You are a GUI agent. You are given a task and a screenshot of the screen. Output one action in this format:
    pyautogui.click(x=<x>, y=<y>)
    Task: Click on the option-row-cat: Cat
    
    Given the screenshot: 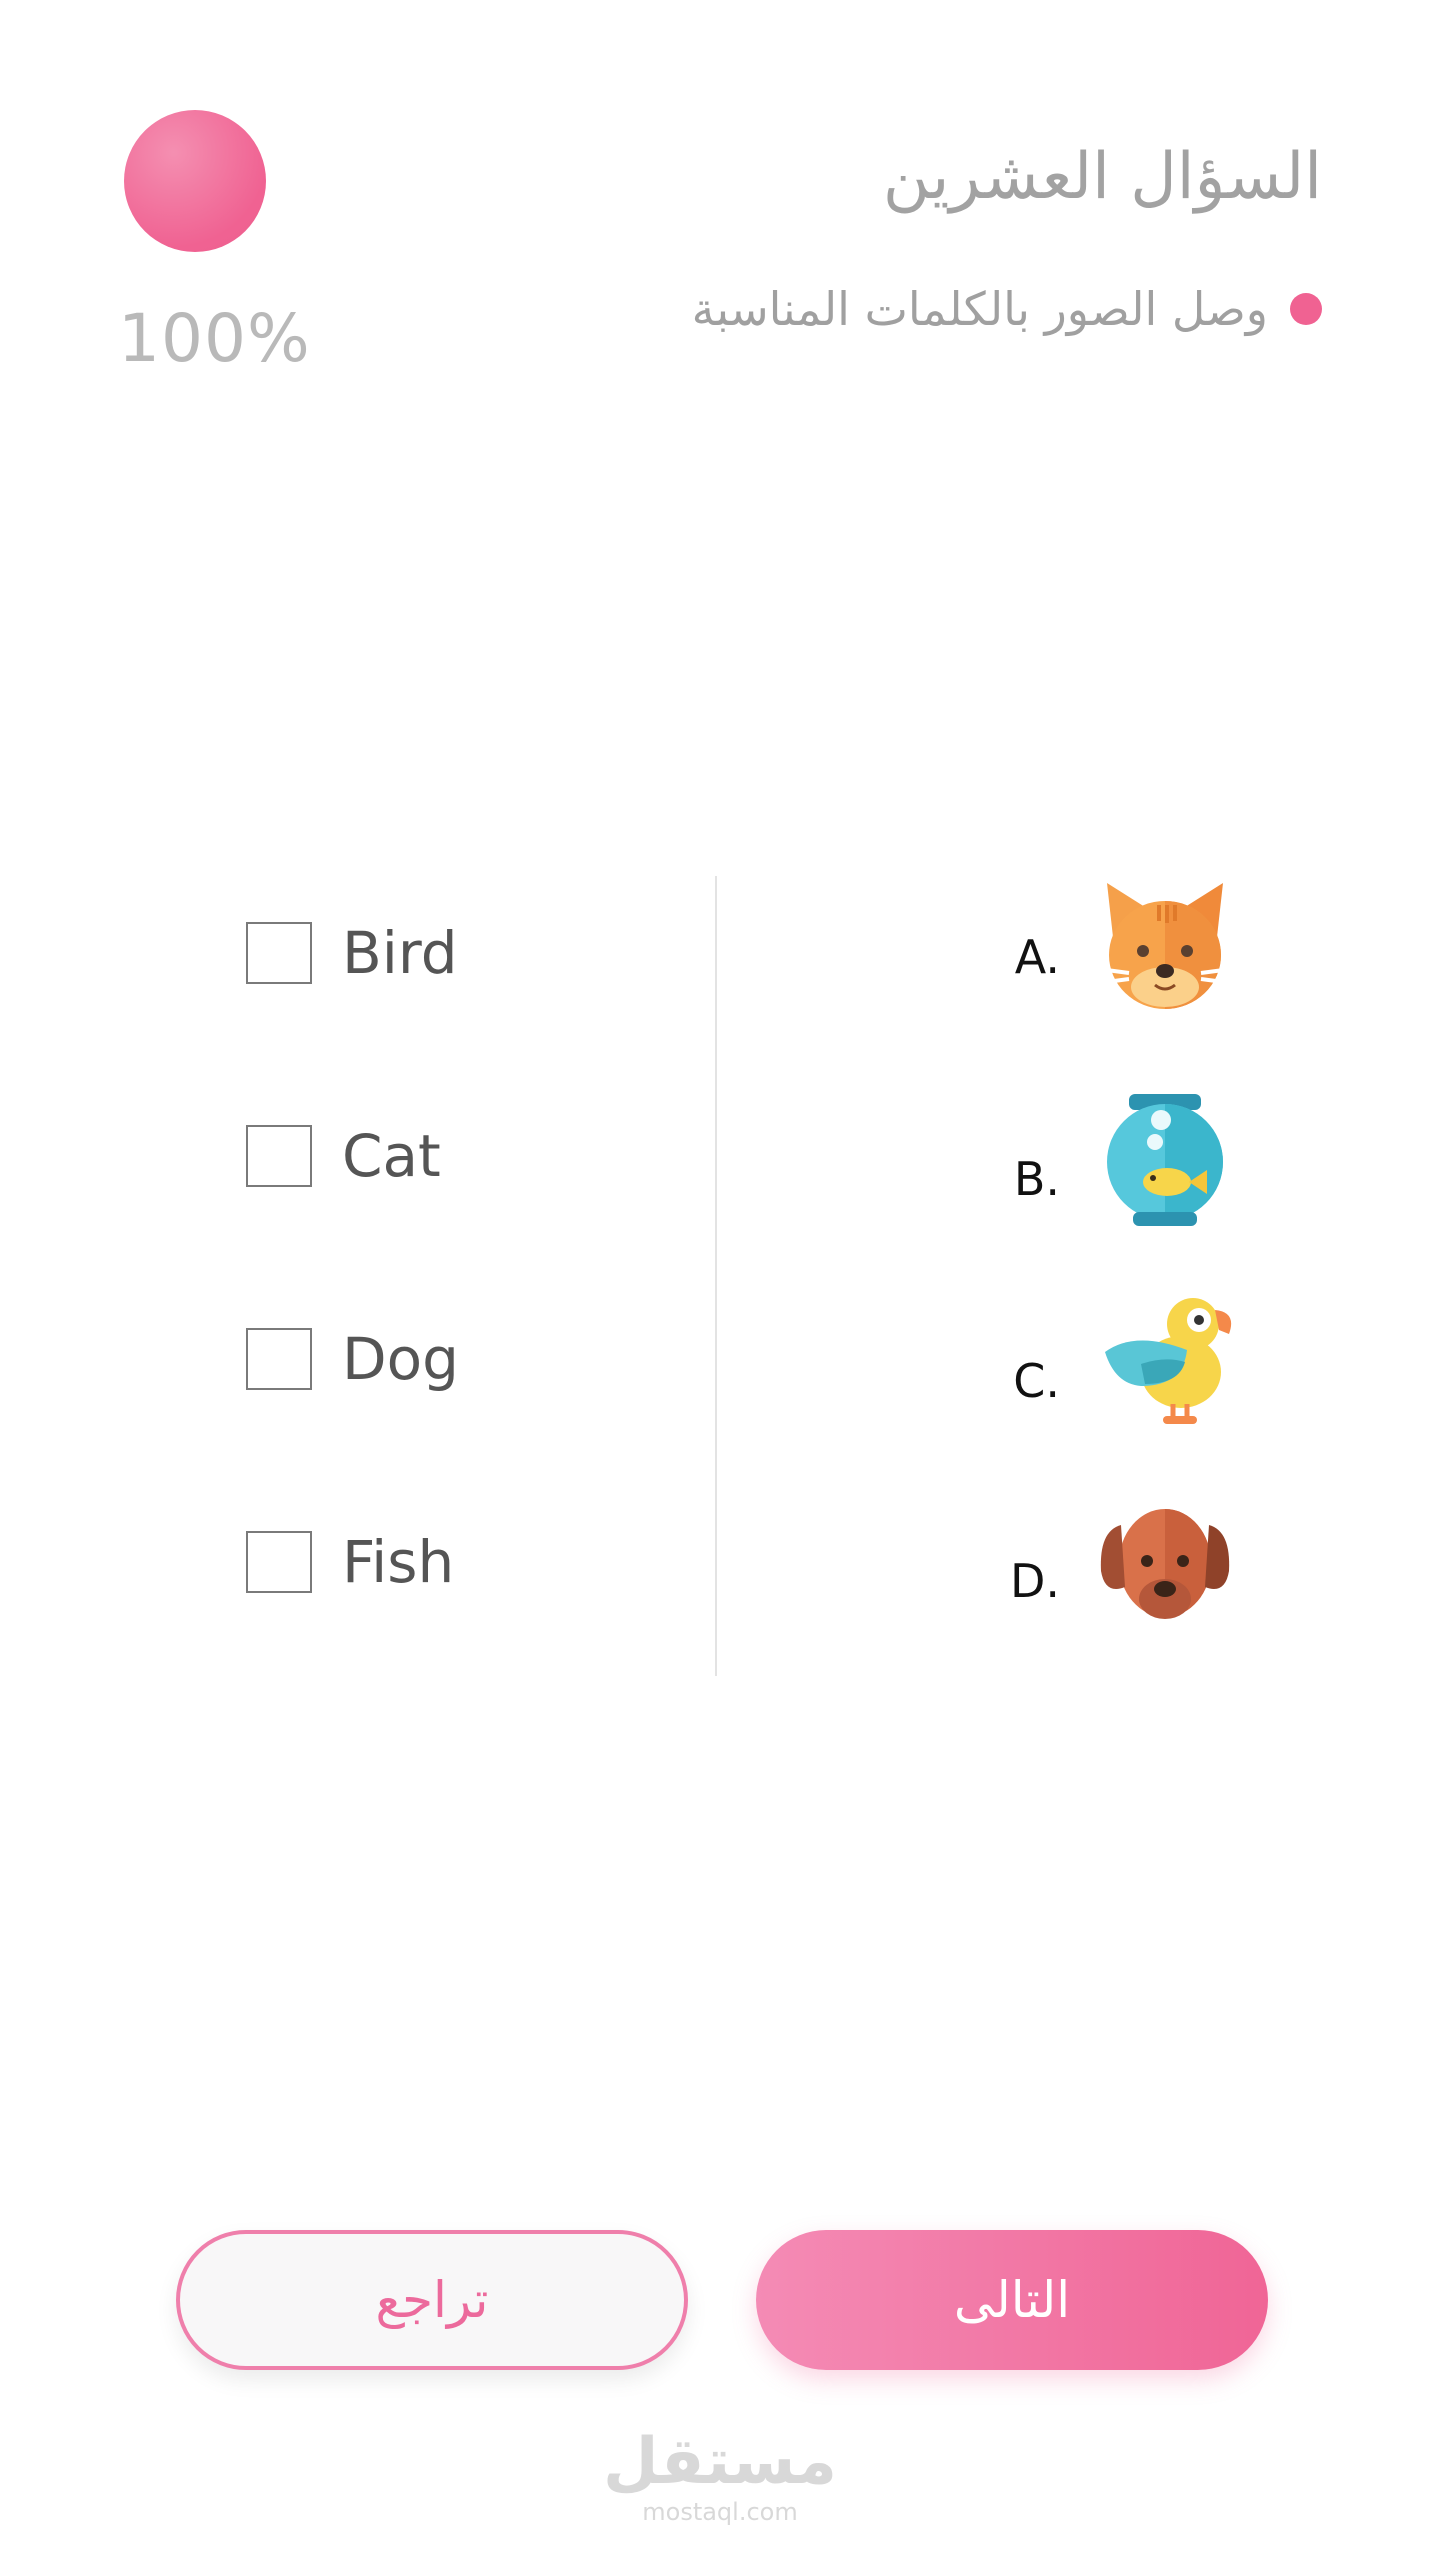 What is the action you would take?
    pyautogui.click(x=343, y=1156)
    